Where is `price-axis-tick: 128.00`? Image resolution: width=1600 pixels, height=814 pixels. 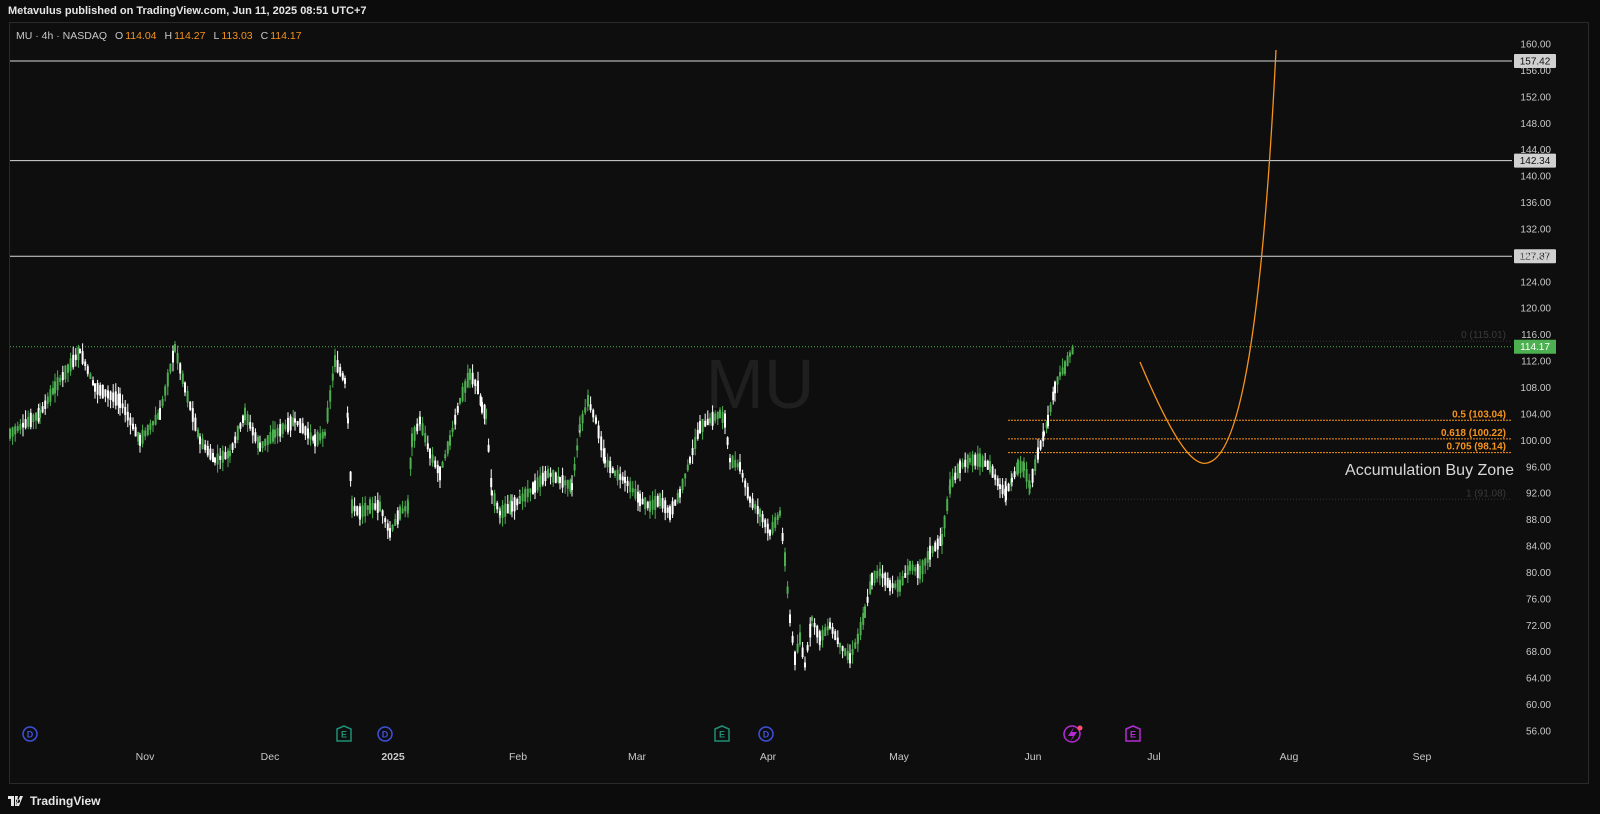 price-axis-tick: 128.00 is located at coordinates (1535, 256).